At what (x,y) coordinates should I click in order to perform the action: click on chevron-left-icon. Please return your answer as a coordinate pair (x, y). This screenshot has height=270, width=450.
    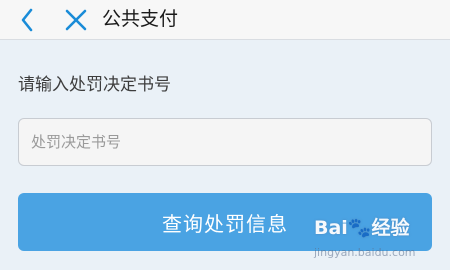
    Looking at the image, I should click on (28, 20).